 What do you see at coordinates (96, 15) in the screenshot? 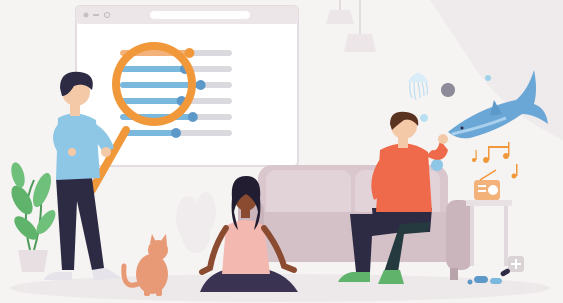
I see `minimize-icon` at bounding box center [96, 15].